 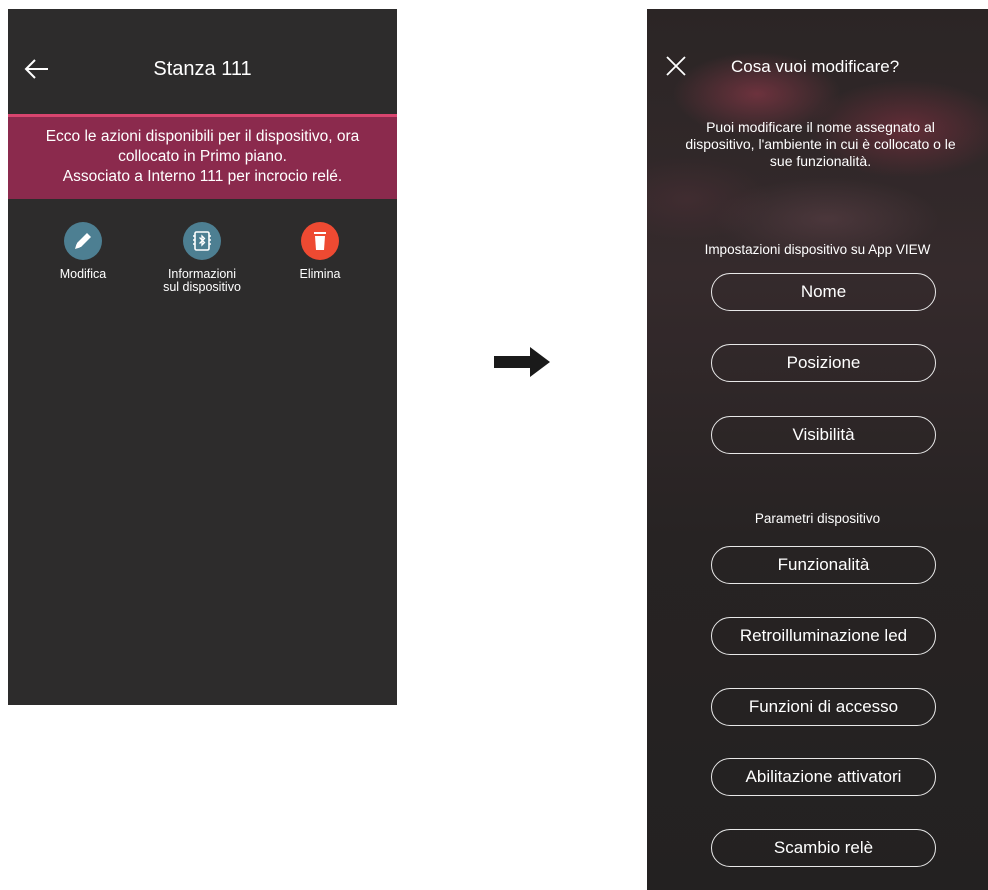 What do you see at coordinates (83, 274) in the screenshot?
I see `edit-label: Modifica` at bounding box center [83, 274].